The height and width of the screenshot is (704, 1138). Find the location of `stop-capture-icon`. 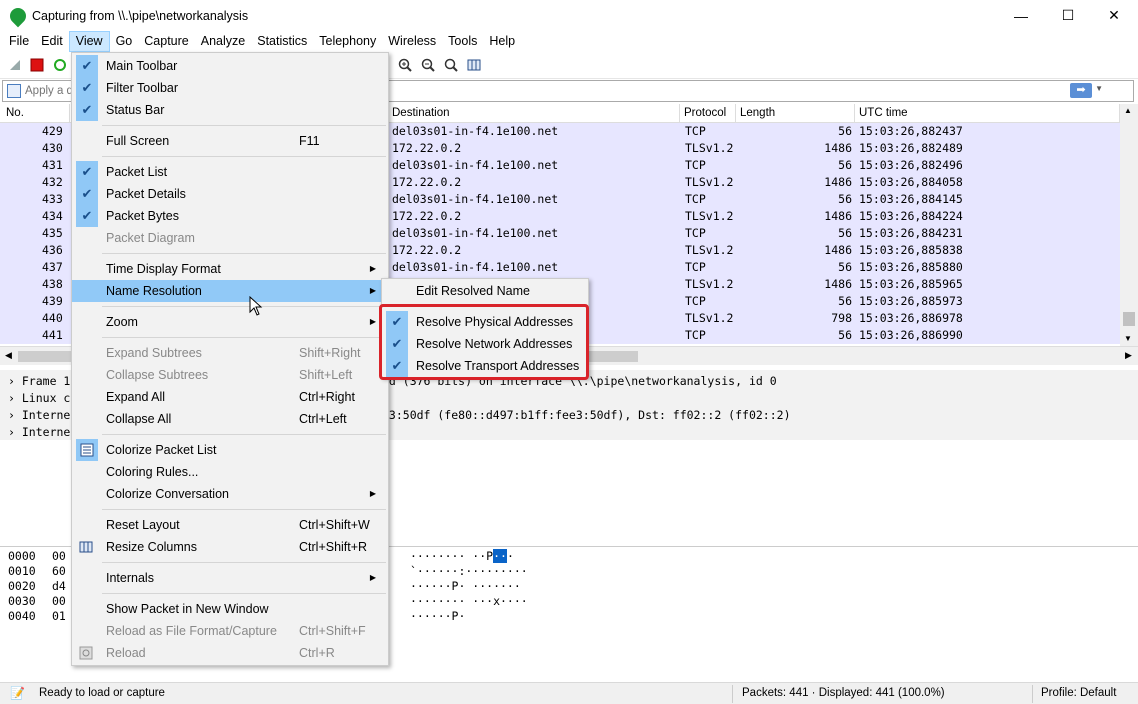

stop-capture-icon is located at coordinates (37, 65).